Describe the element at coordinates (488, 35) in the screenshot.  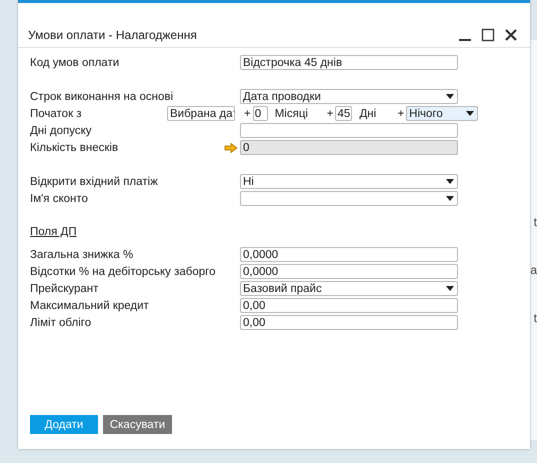
I see `maximize-icon` at that location.